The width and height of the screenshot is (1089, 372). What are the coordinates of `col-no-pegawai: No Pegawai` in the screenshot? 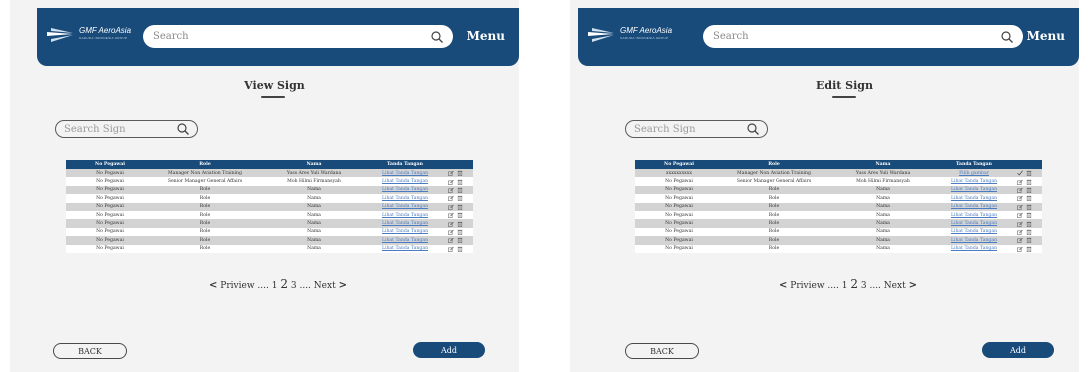 It's located at (679, 164).